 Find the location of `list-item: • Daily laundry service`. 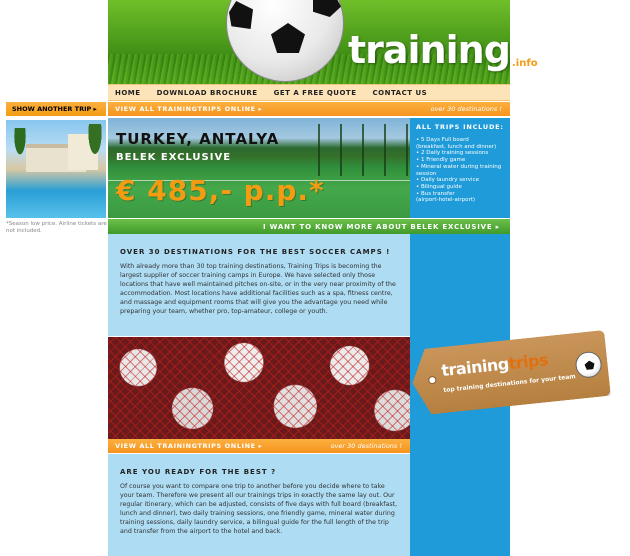

list-item: • Daily laundry service is located at coordinates (447, 180).